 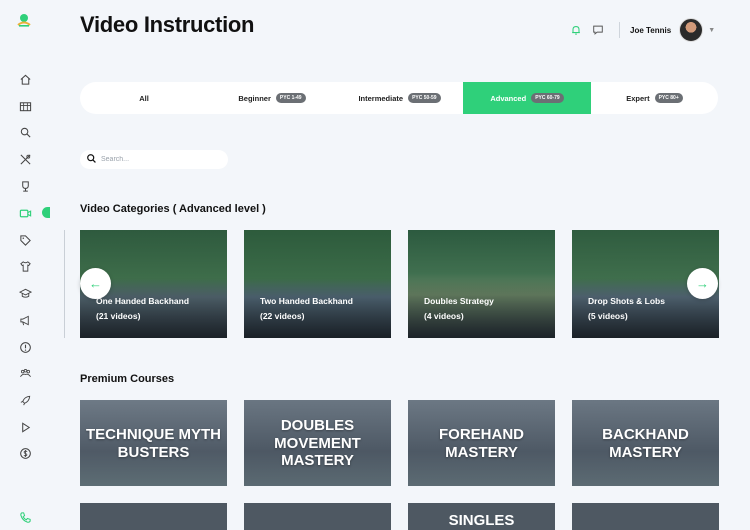 What do you see at coordinates (25, 240) in the screenshot?
I see `tag-icon` at bounding box center [25, 240].